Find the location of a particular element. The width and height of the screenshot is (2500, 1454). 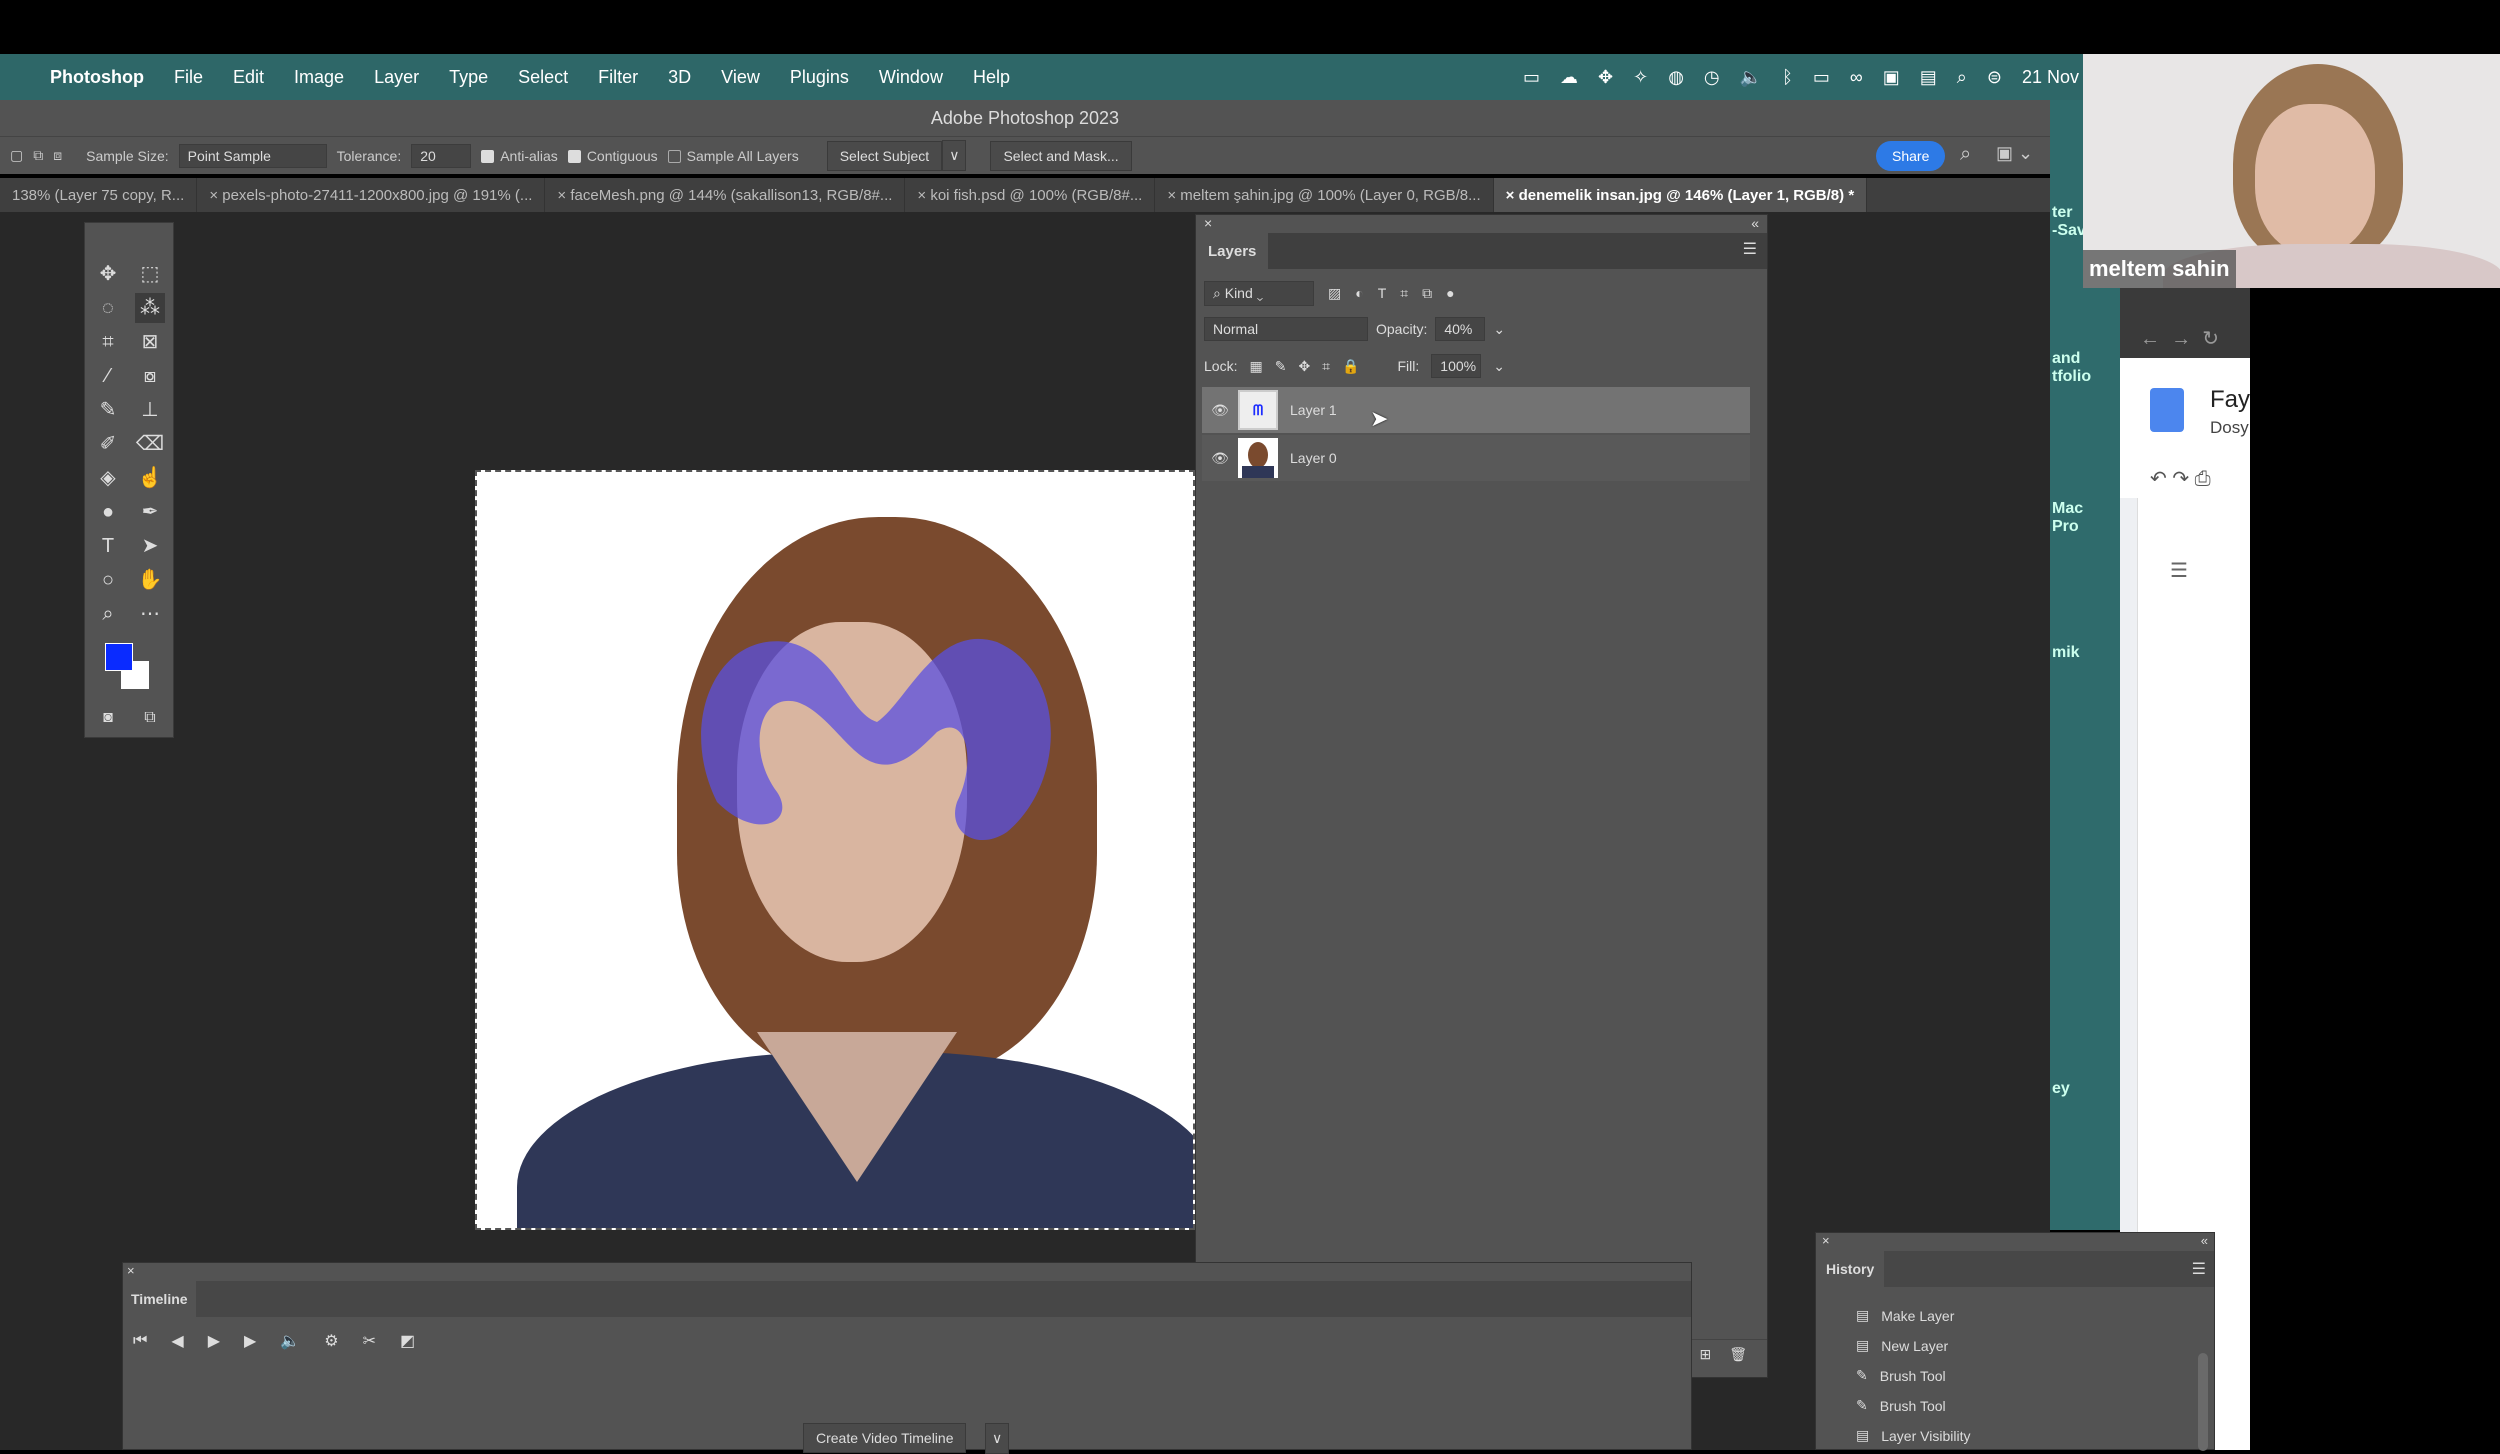

opacity-input: 40% is located at coordinates (1460, 329).